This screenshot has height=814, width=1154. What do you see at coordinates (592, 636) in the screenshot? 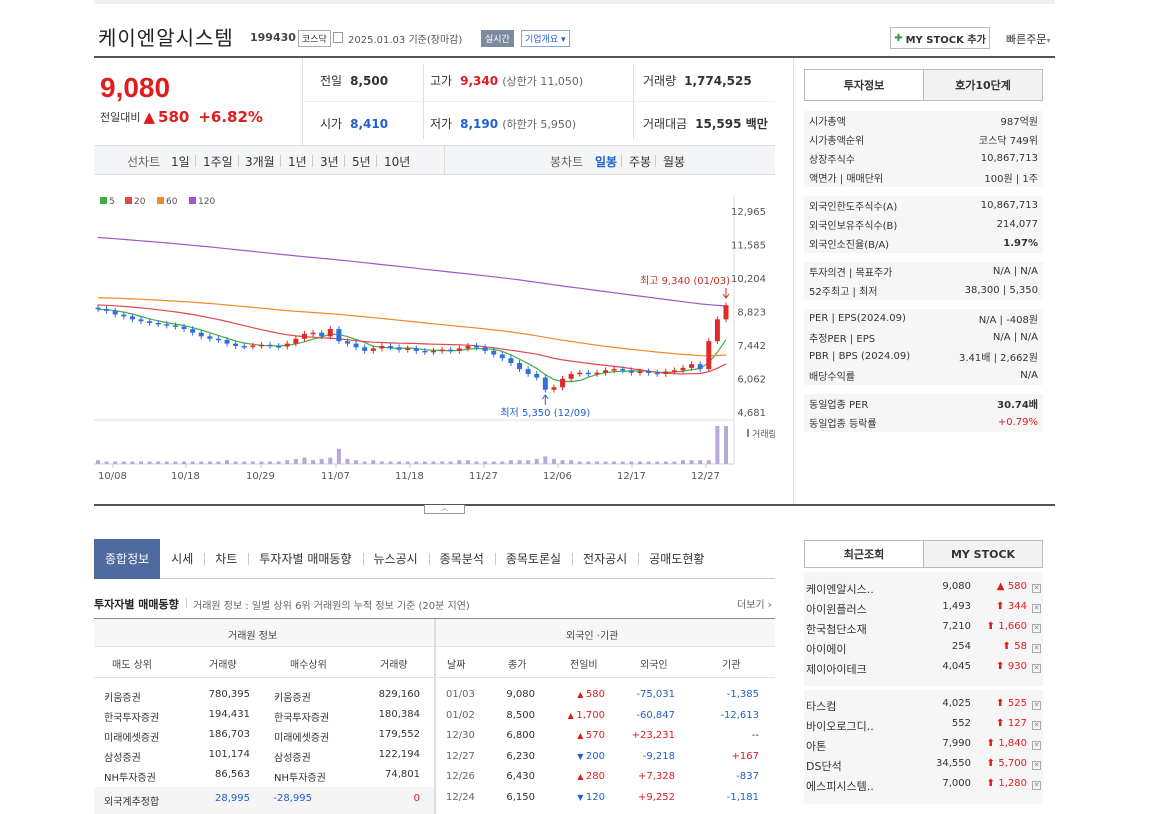
I see `foreign-inst-header: 외국인 ·기관` at bounding box center [592, 636].